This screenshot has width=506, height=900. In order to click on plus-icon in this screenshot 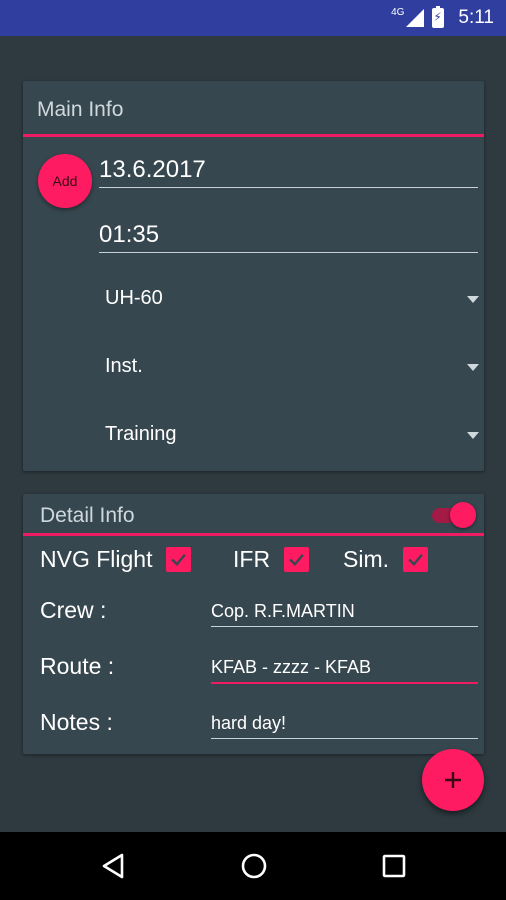, I will do `click(453, 780)`.